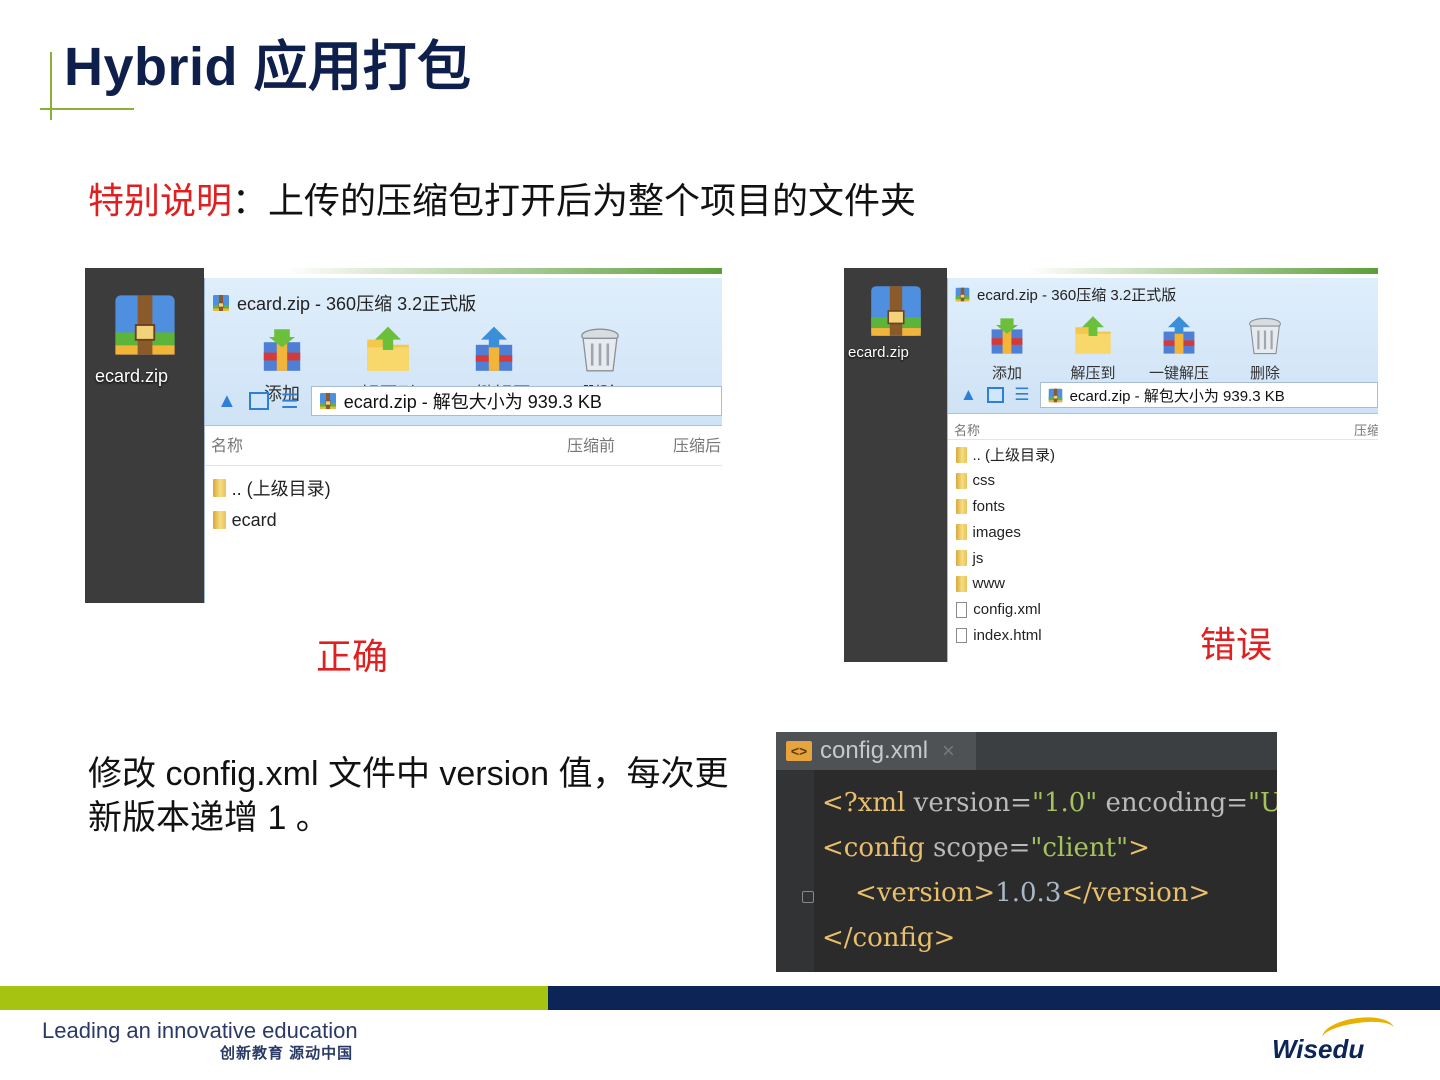 The width and height of the screenshot is (1440, 1080). Describe the element at coordinates (591, 444) in the screenshot. I see `correct-column-1: 压缩前` at that location.